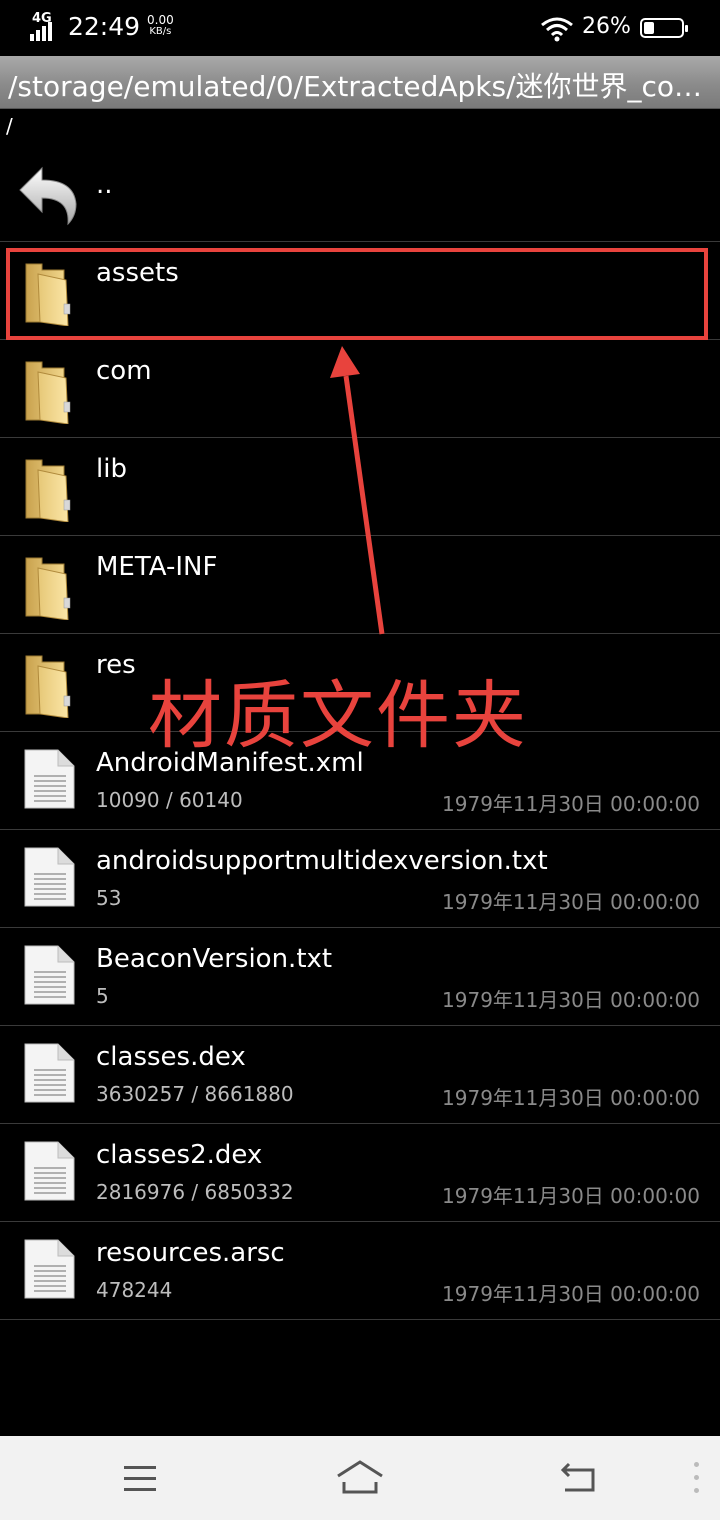  Describe the element at coordinates (169, 800) in the screenshot. I see `entry-size: 10090 / 60140` at that location.